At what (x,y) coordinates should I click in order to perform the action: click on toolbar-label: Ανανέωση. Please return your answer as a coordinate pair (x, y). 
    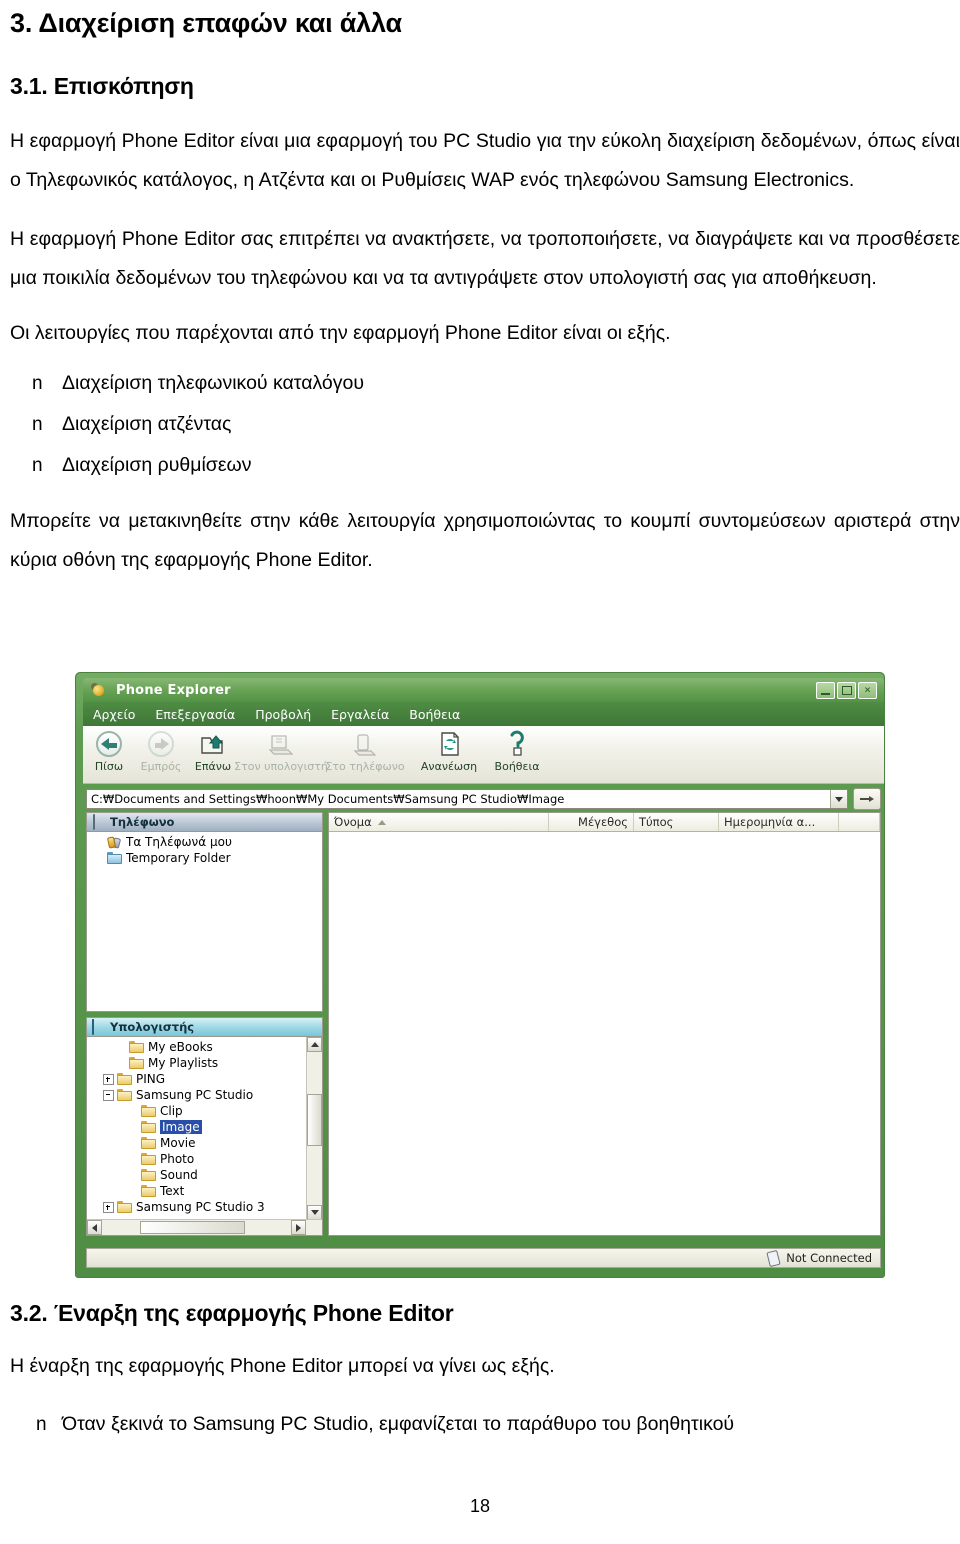
    Looking at the image, I should click on (449, 766).